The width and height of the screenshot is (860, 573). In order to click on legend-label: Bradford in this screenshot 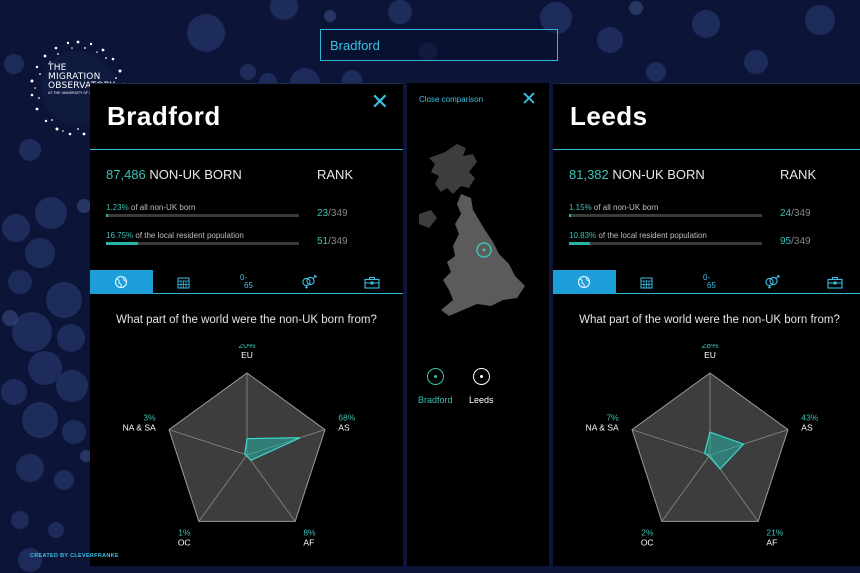, I will do `click(435, 400)`.